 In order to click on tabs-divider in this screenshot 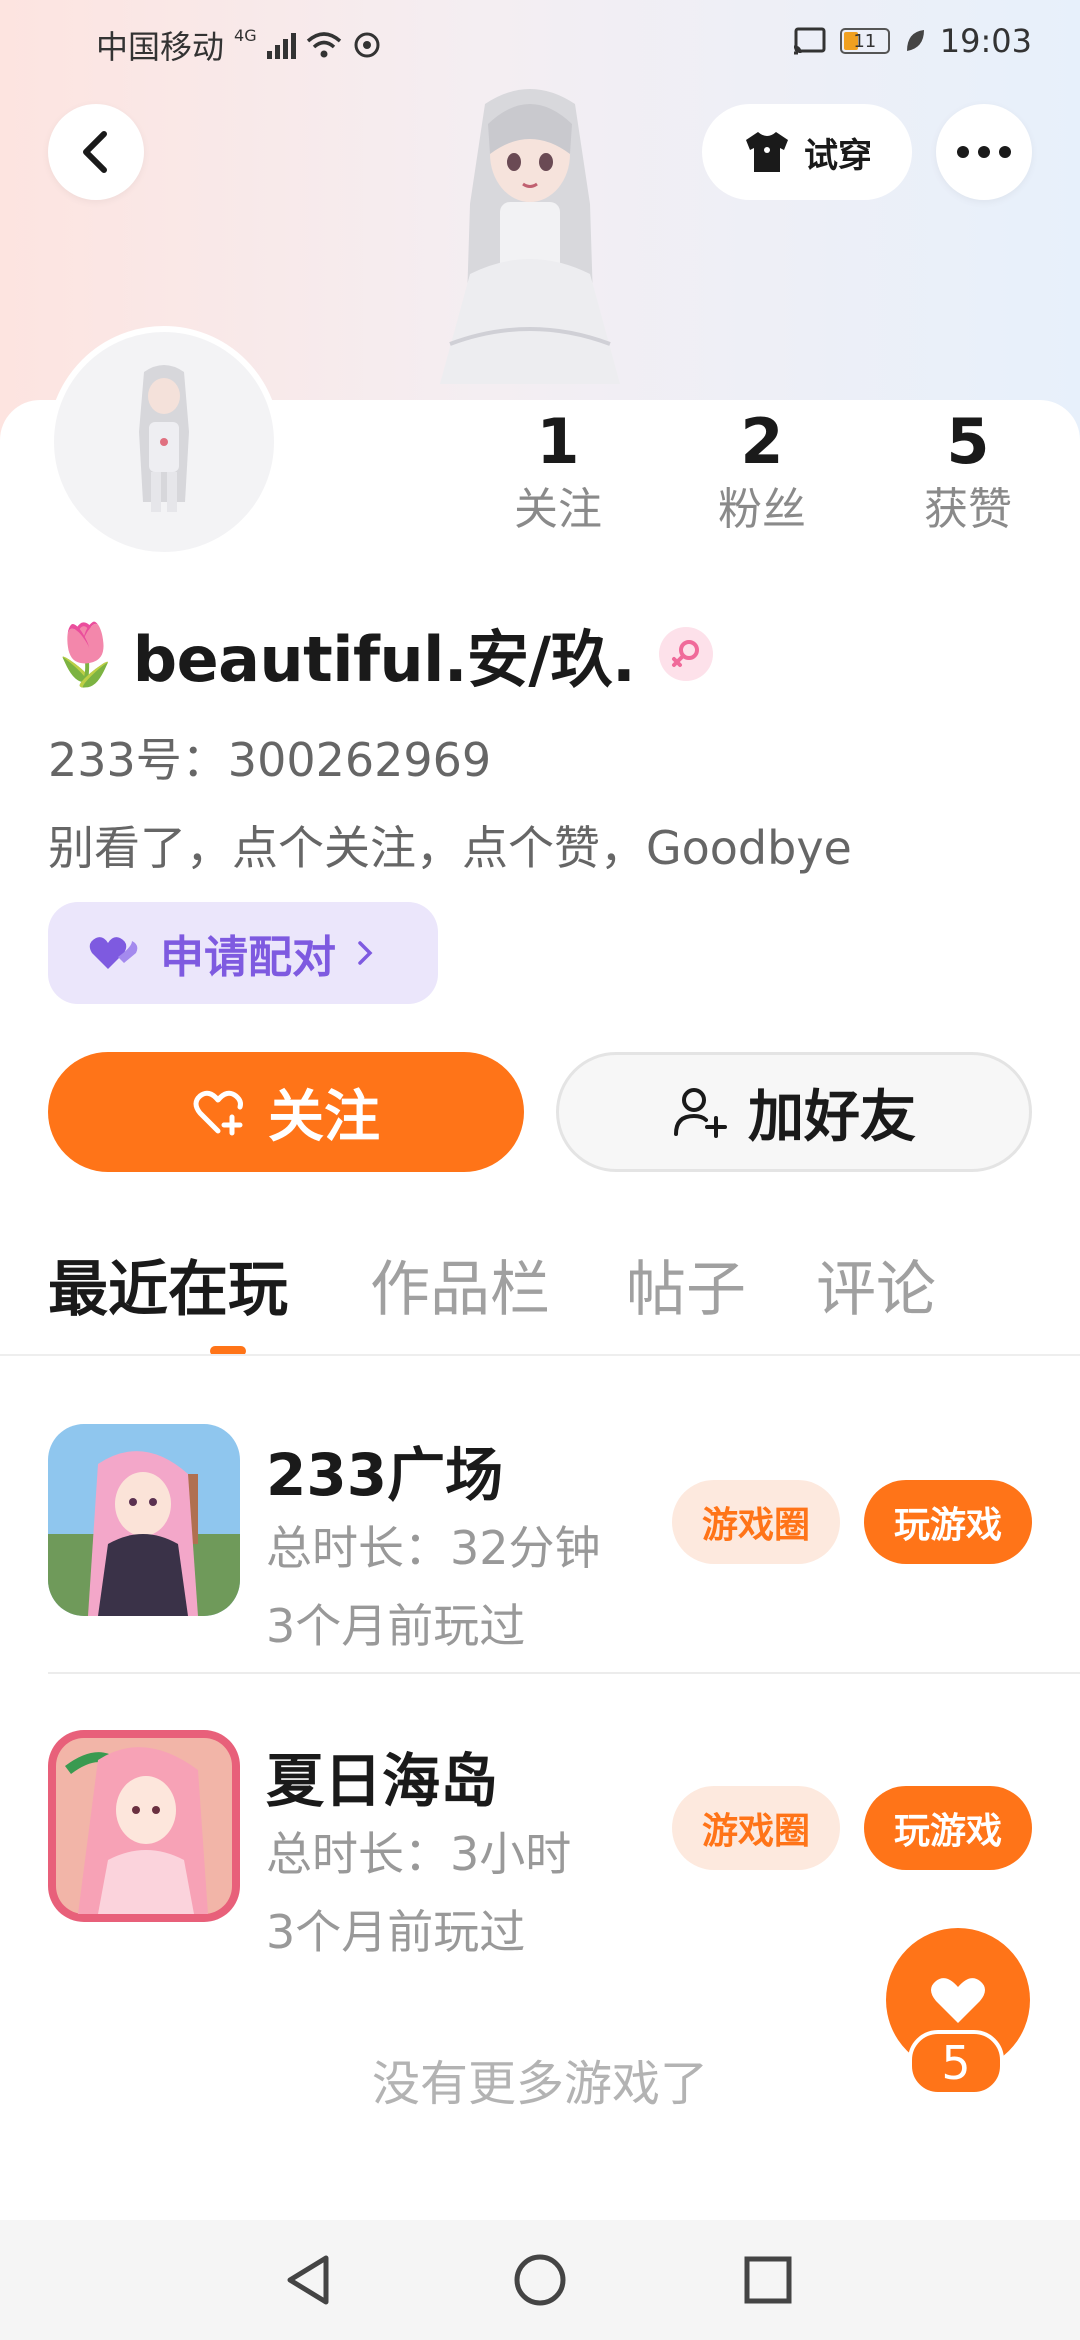, I will do `click(540, 1355)`.